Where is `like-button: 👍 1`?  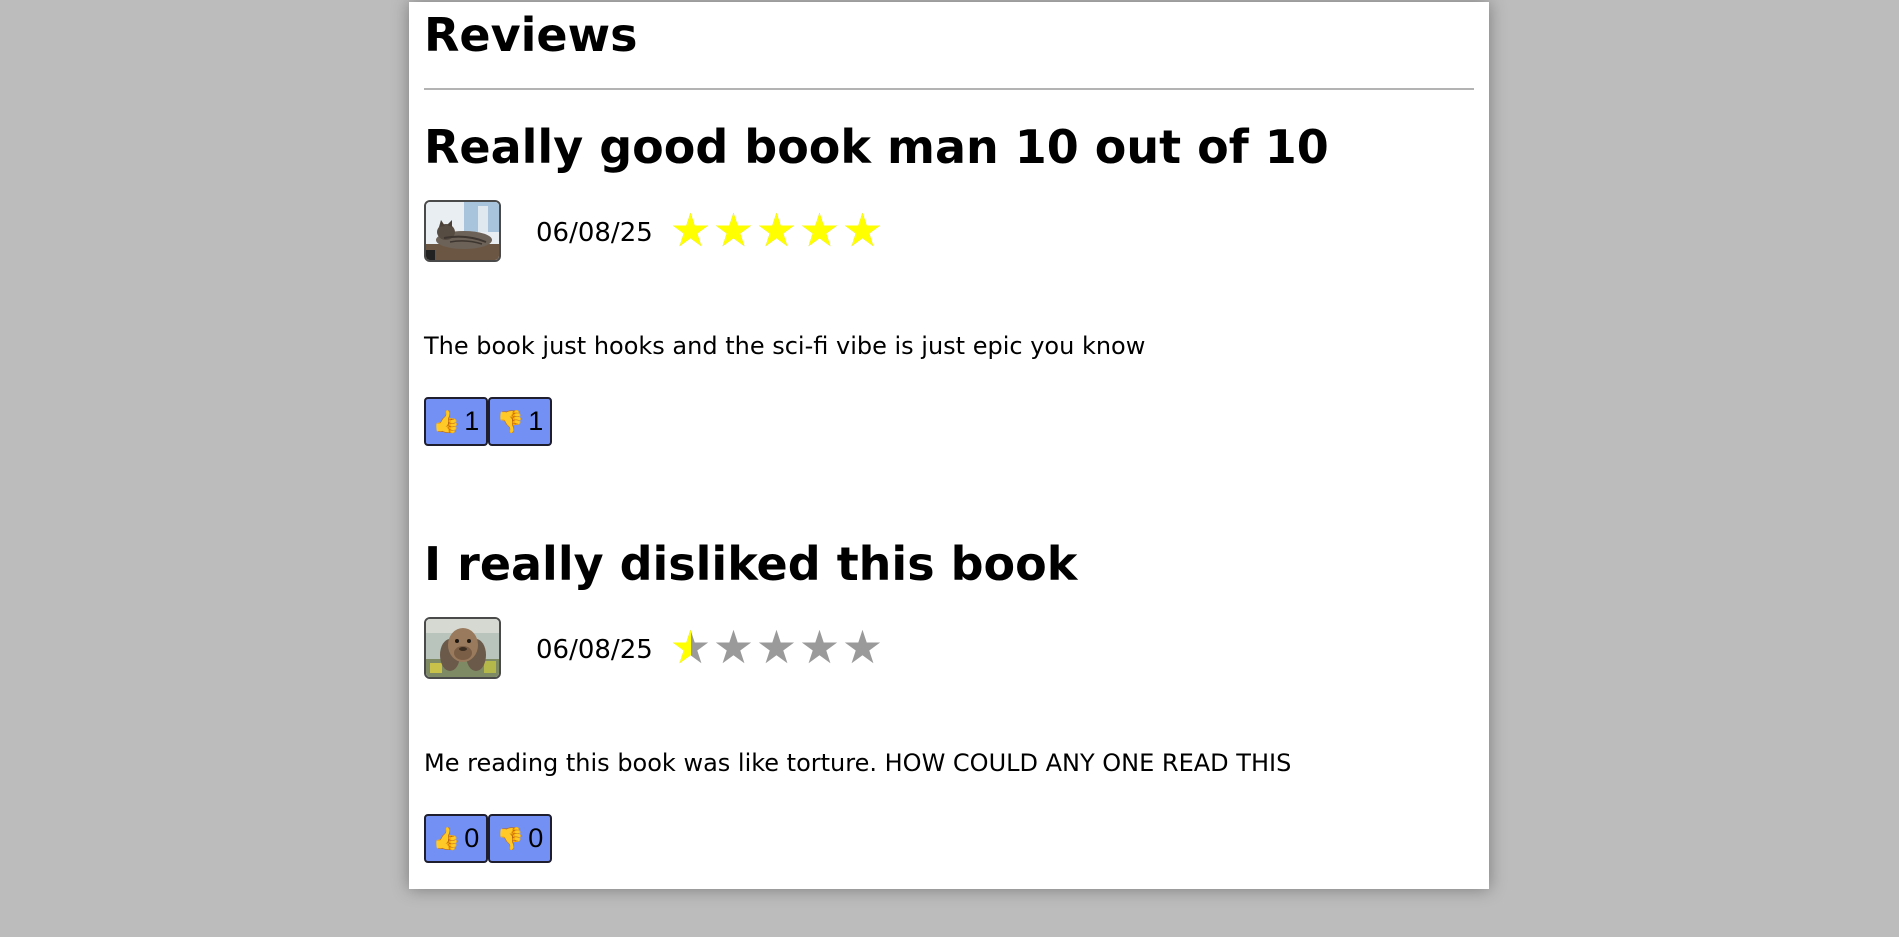
like-button: 👍 1 is located at coordinates (456, 421).